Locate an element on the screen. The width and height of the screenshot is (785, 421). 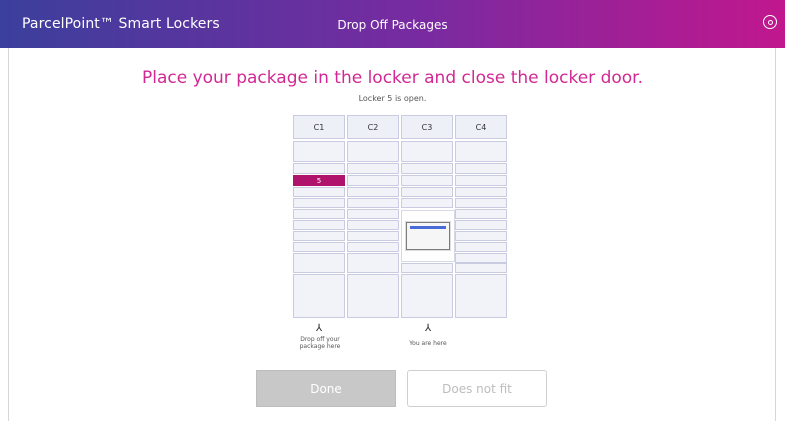
column-header-c3: C3 is located at coordinates (427, 127).